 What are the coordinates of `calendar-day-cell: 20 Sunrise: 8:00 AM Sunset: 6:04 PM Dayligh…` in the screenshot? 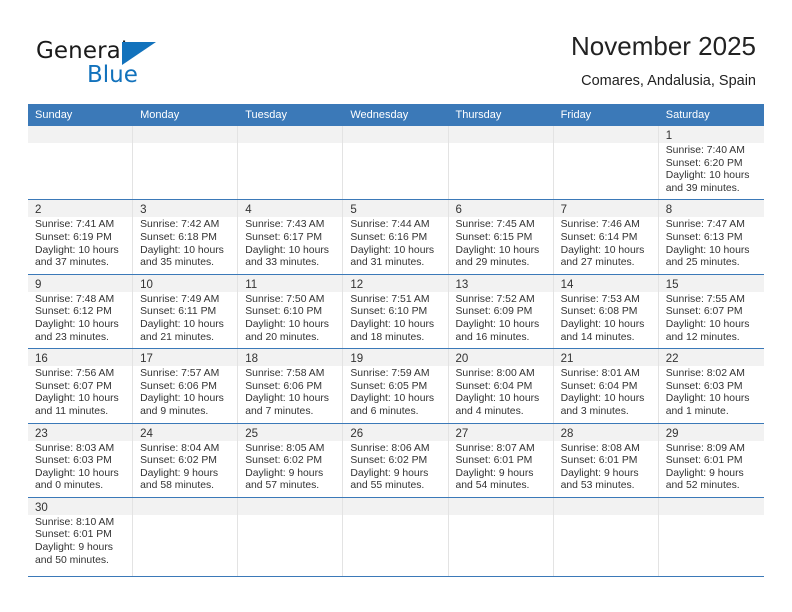 It's located at (501, 386).